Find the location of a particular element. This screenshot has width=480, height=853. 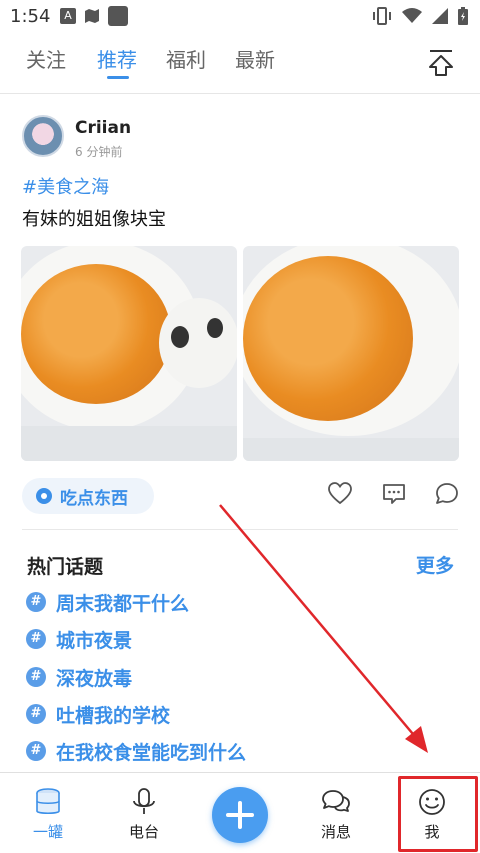

annotation-highlight-box is located at coordinates (438, 814).